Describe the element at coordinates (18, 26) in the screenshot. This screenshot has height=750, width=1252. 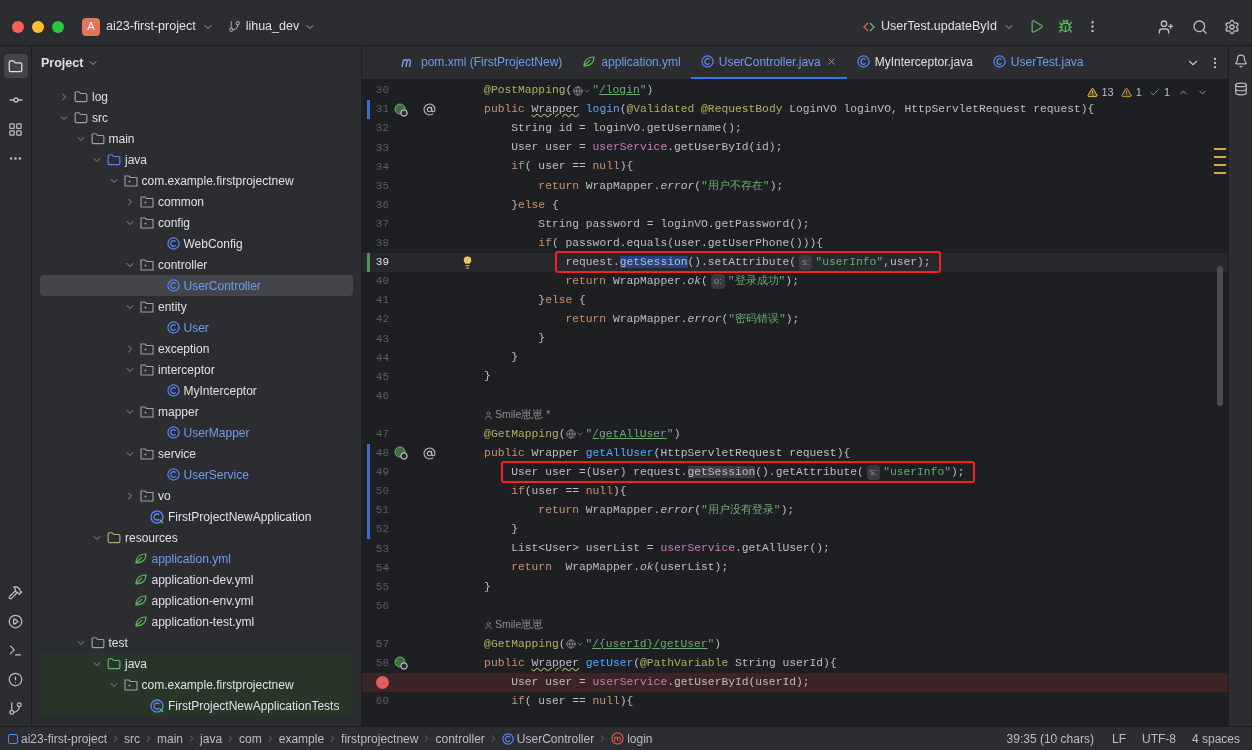
I see `close-window-button` at that location.